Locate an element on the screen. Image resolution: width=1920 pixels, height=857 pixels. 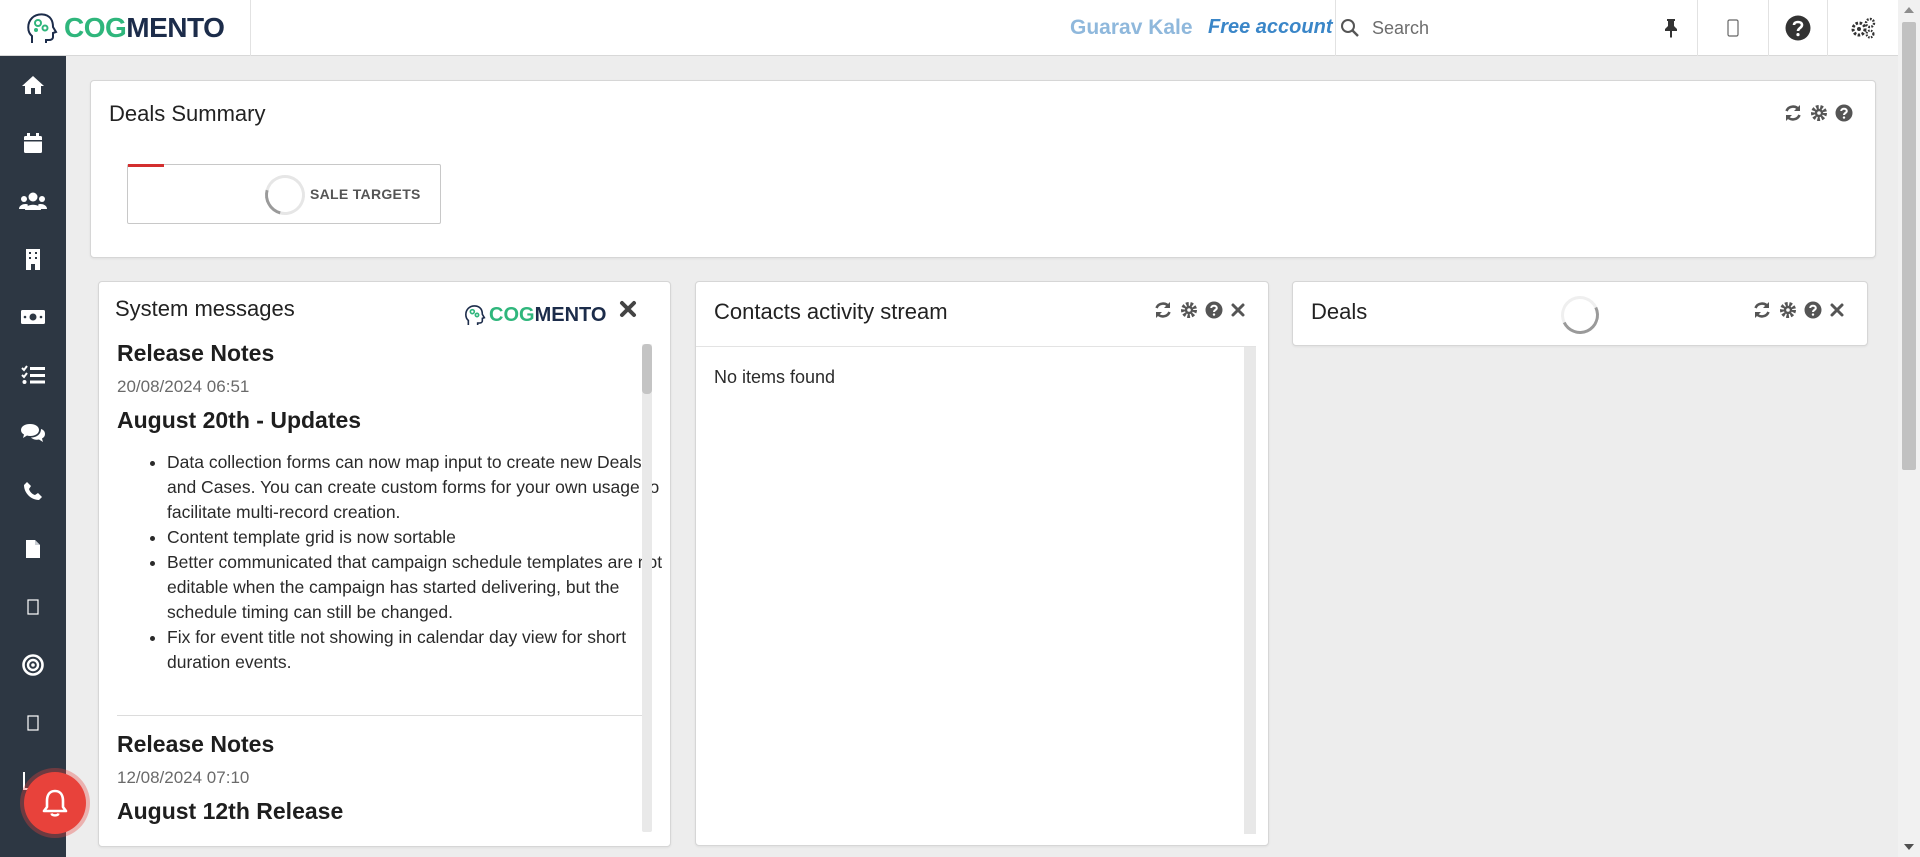
contacts-icon is located at coordinates (33, 201).